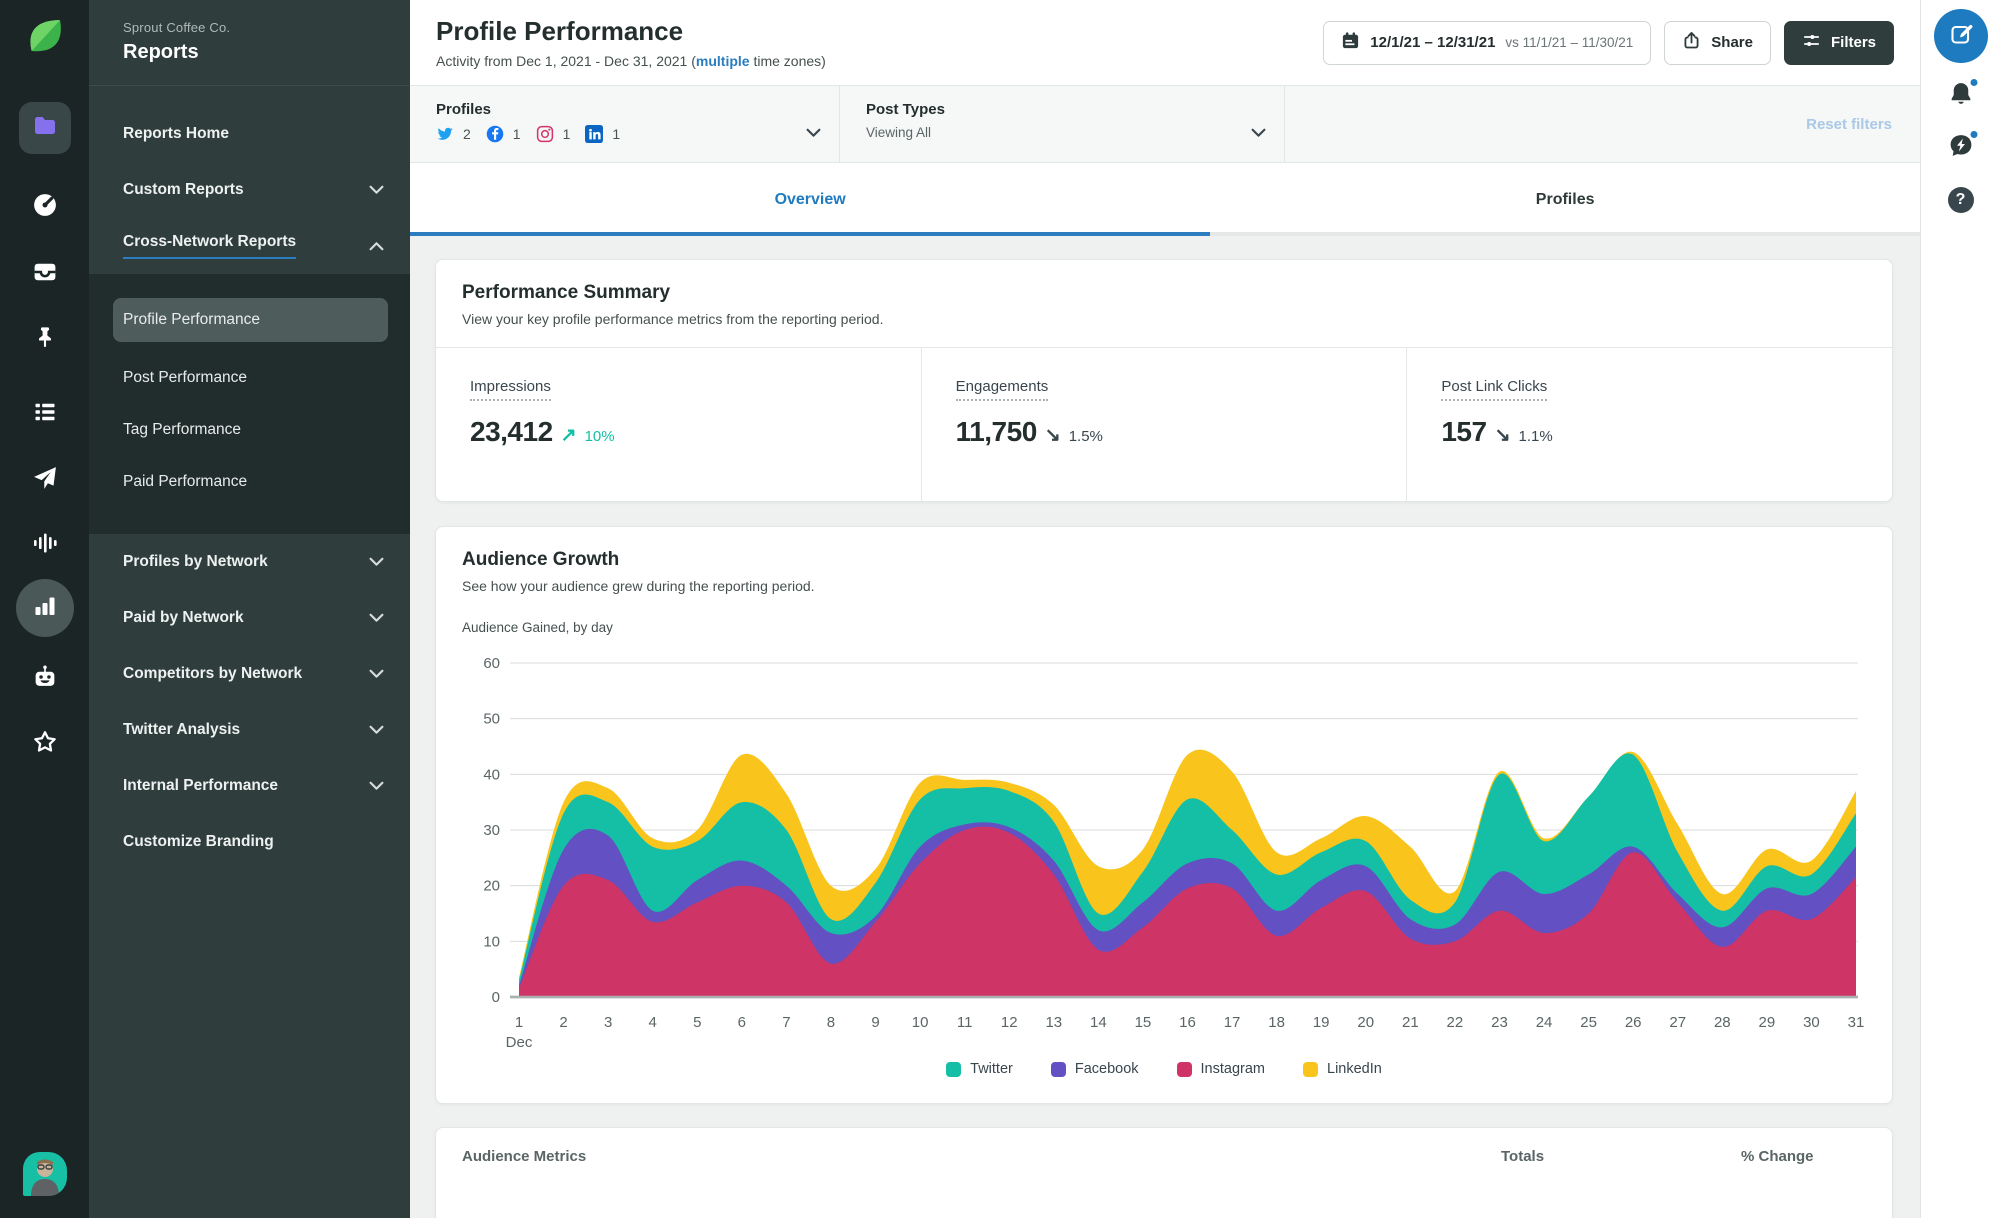  I want to click on rail-reports-folder-active, so click(44, 128).